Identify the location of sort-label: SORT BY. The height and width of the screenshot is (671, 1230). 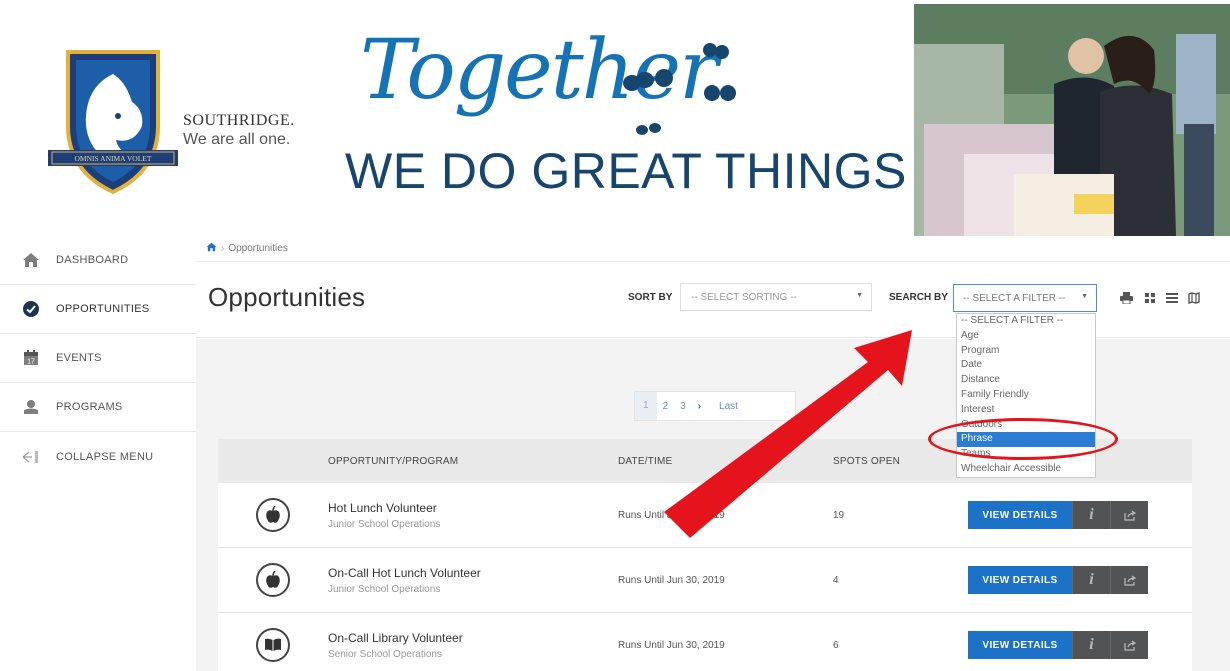
(650, 297).